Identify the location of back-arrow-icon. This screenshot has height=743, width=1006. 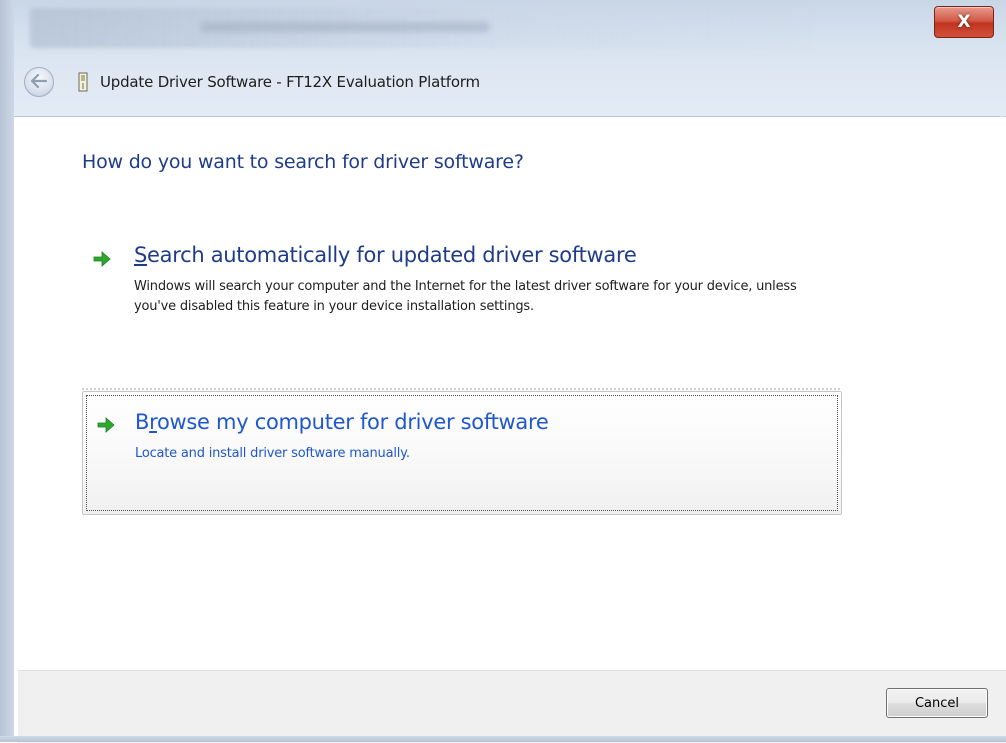
(39, 82).